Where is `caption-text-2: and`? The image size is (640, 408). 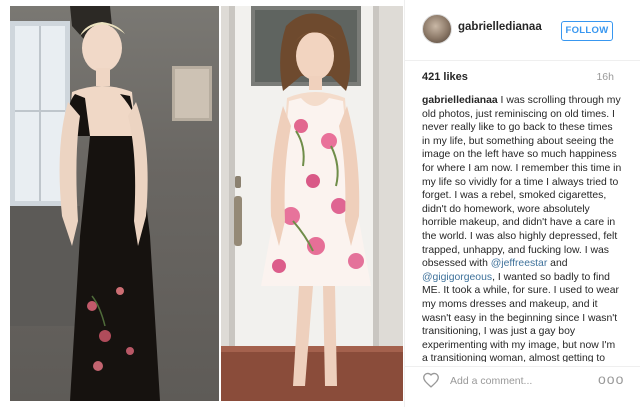 caption-text-2: and is located at coordinates (557, 264).